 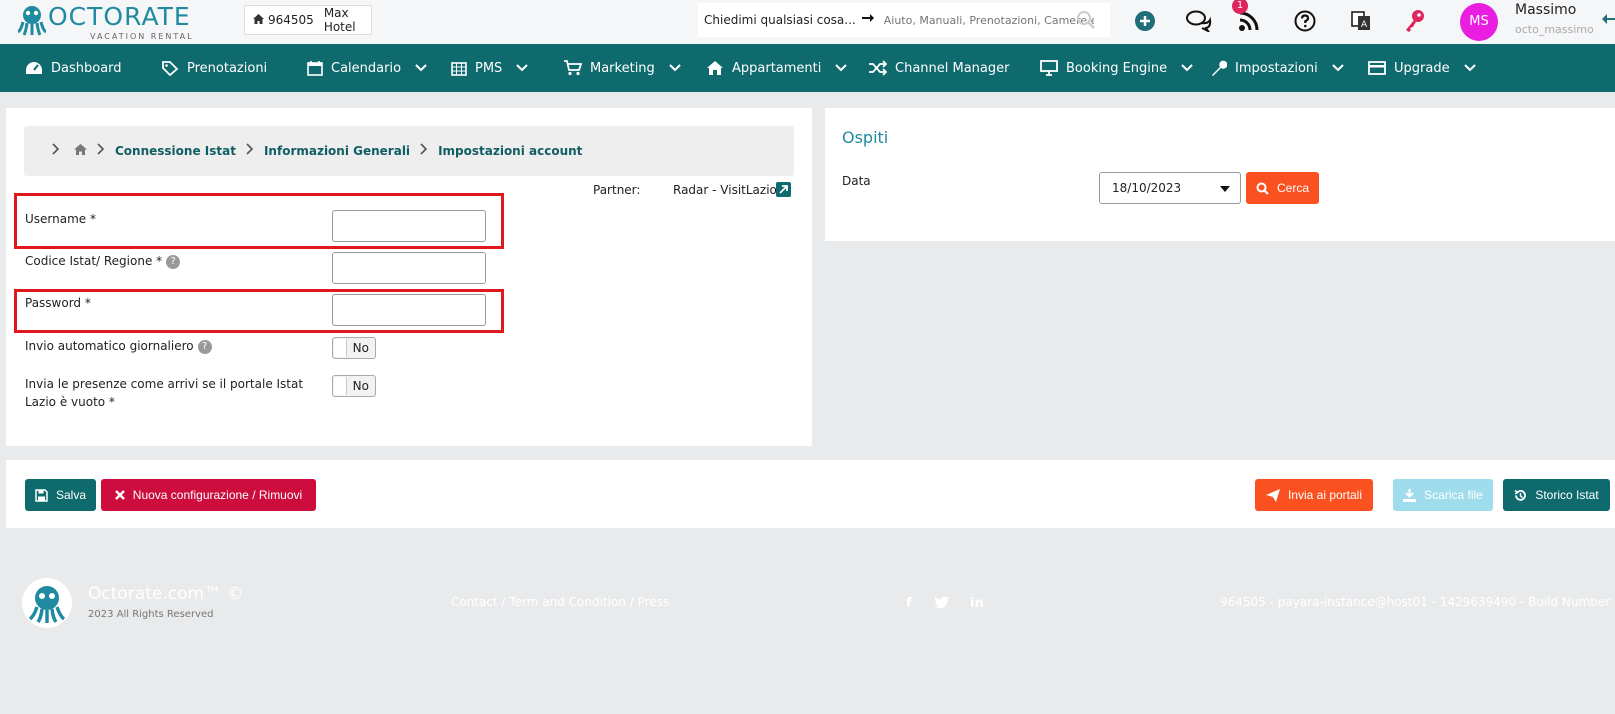 What do you see at coordinates (573, 68) in the screenshot?
I see `cart-icon` at bounding box center [573, 68].